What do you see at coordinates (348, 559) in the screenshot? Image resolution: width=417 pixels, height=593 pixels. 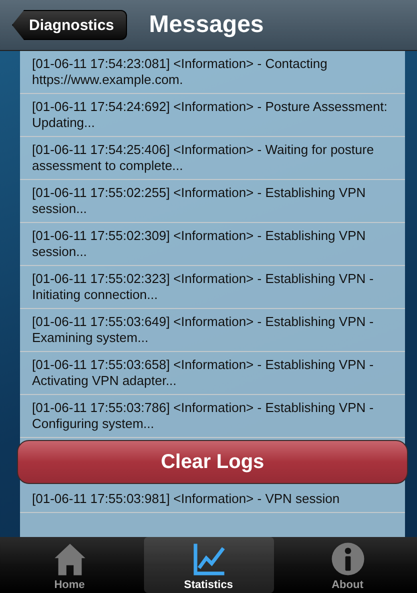 I see `info-icon` at bounding box center [348, 559].